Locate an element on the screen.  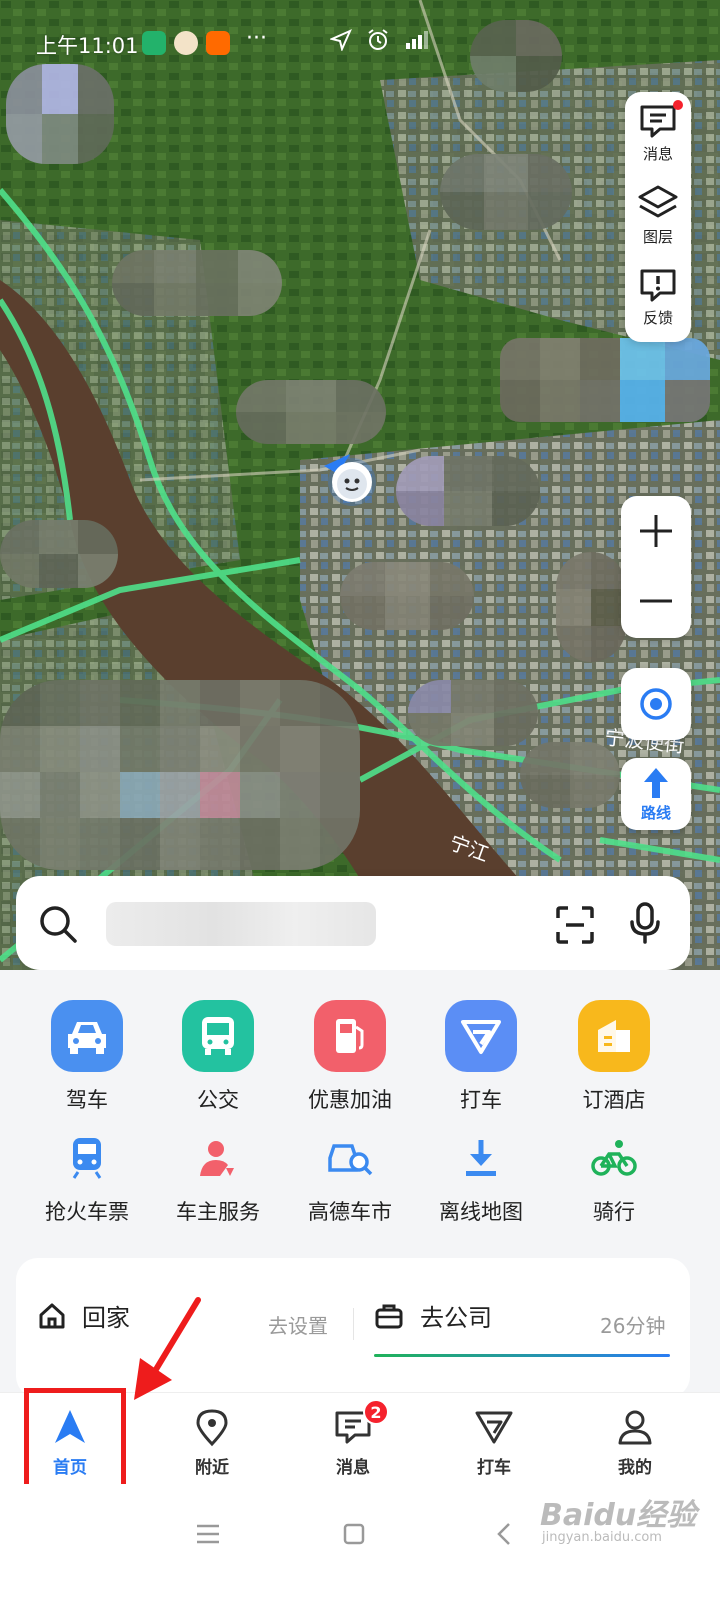
offline-map-button: 离线地图 is located at coordinates (481, 1179).